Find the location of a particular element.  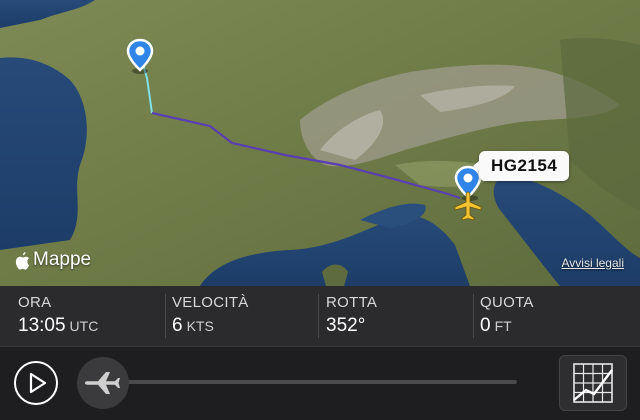

stat-time-unit: UTC is located at coordinates (84, 326).